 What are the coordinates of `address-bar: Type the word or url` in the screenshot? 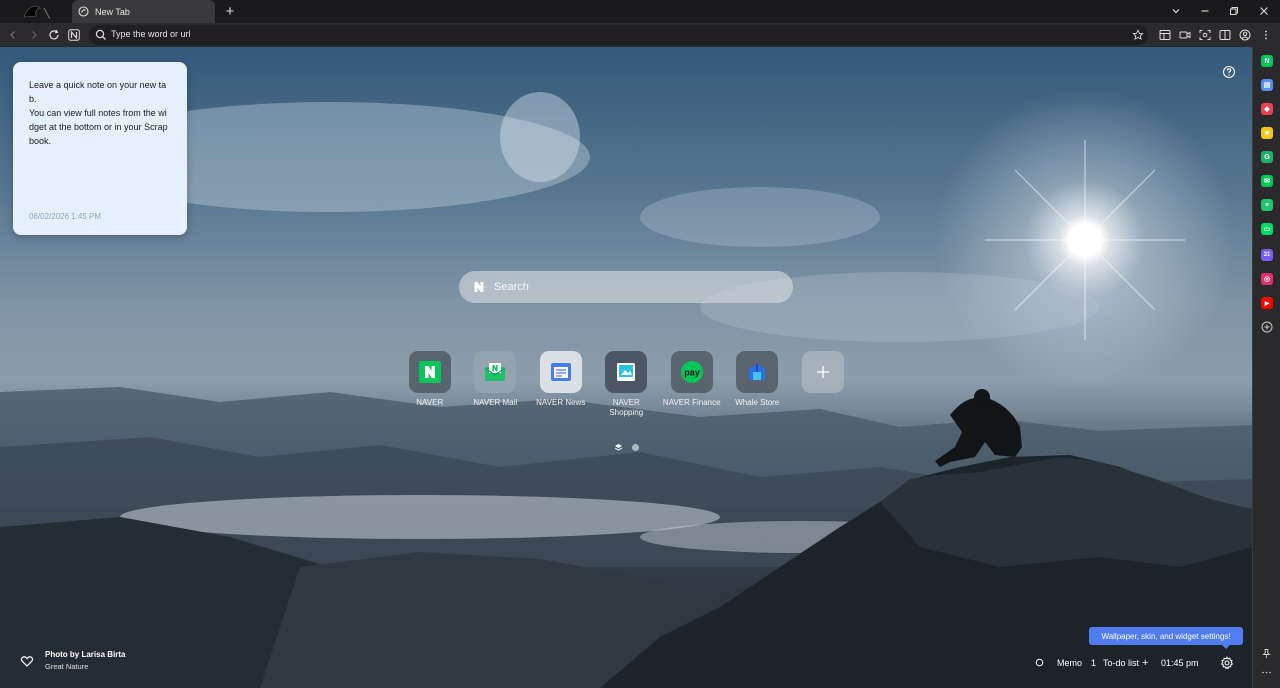 It's located at (618, 35).